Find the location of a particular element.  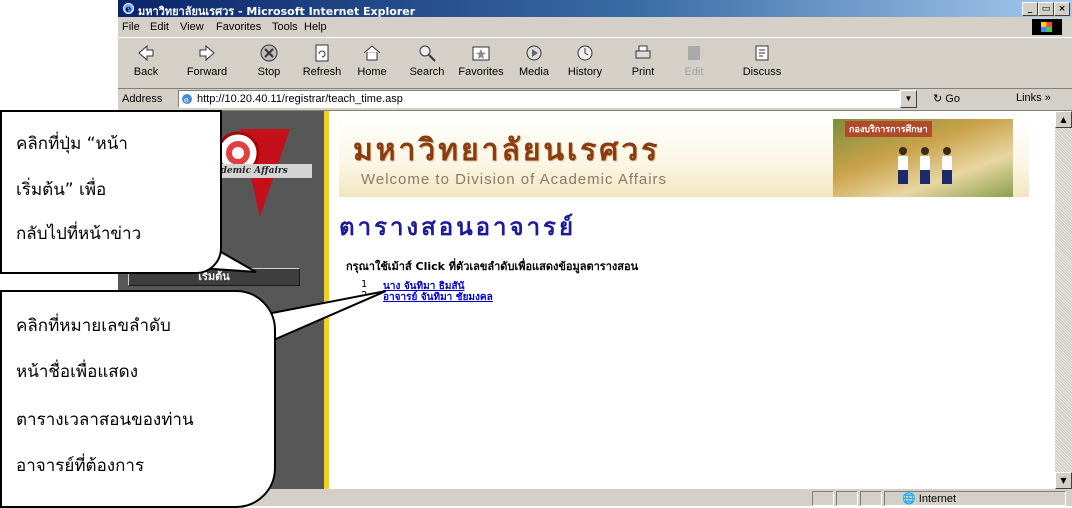

callout-line: อาจารย์ที่ต้องการ is located at coordinates (80, 466).